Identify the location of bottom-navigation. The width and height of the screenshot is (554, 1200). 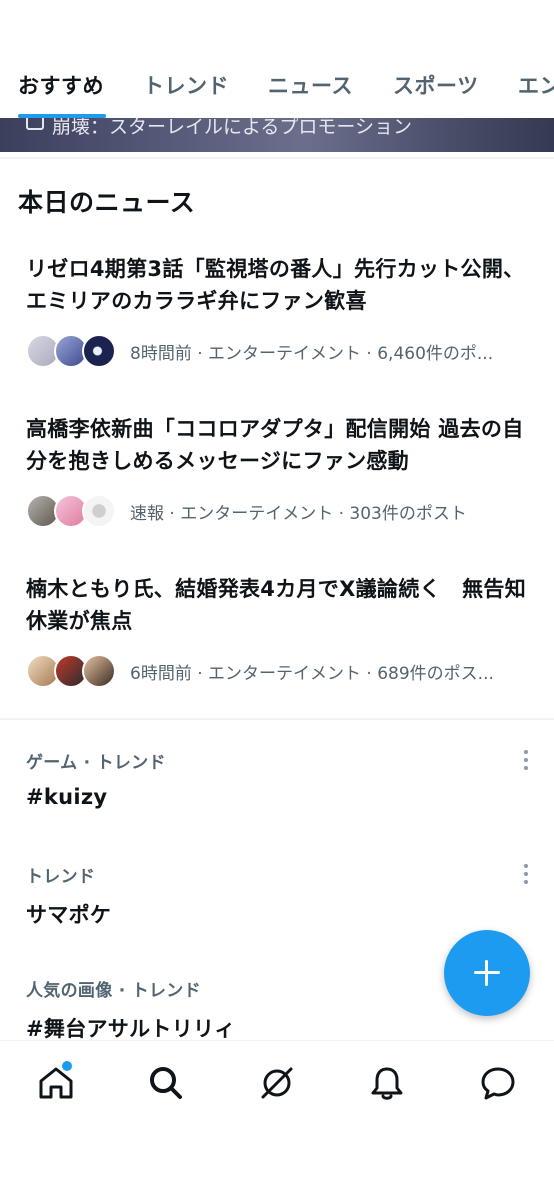
(277, 1120).